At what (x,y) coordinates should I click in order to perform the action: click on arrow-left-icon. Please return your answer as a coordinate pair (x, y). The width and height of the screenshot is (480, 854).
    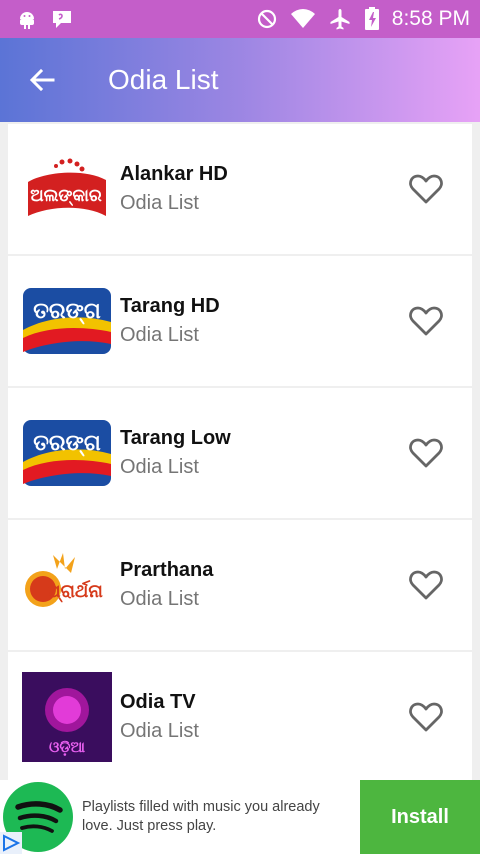
    Looking at the image, I should click on (42, 80).